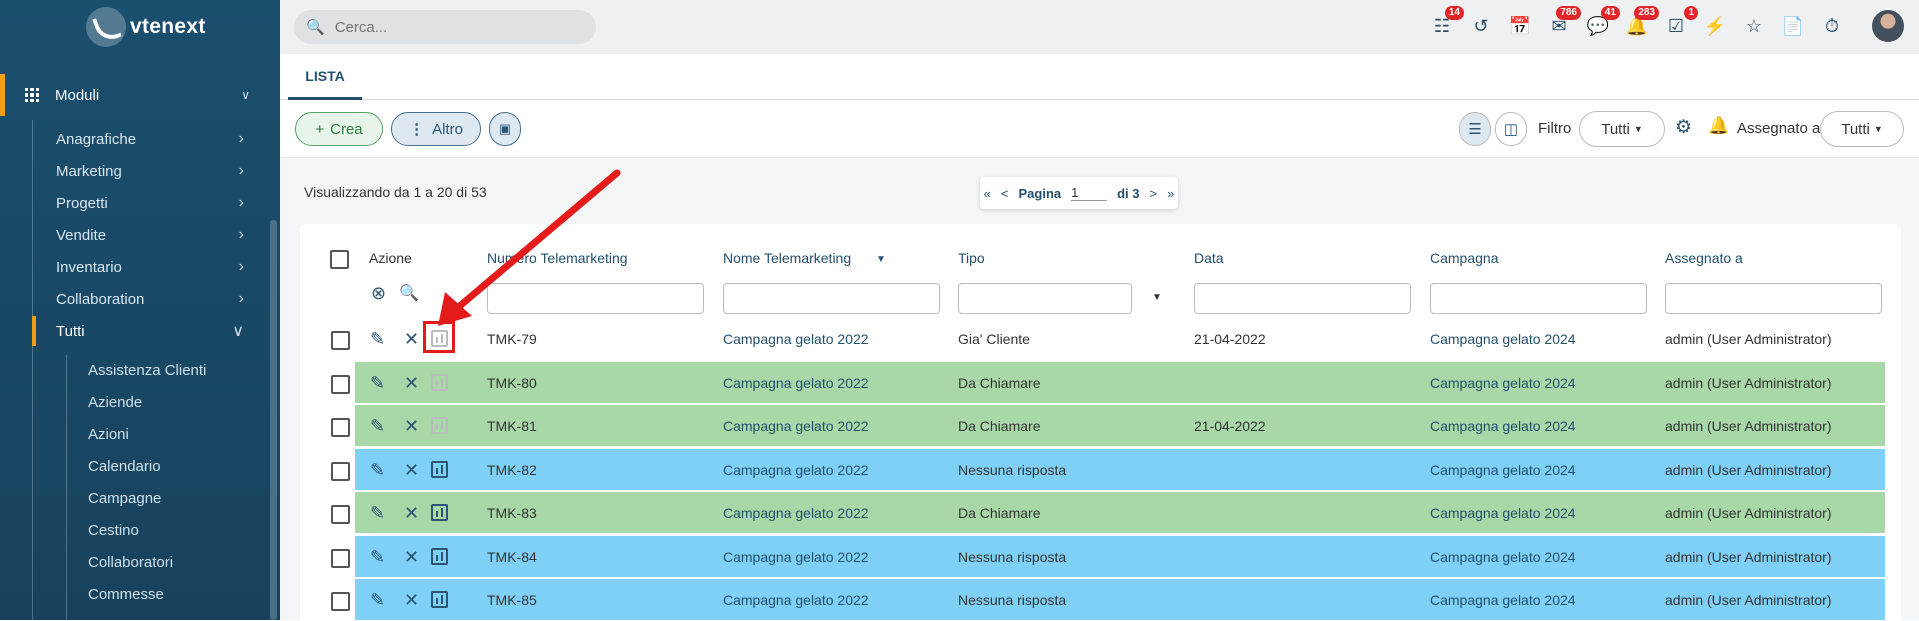 This screenshot has height=621, width=1919. What do you see at coordinates (1704, 258) in the screenshot?
I see `header-assegnato: Assegnato a` at bounding box center [1704, 258].